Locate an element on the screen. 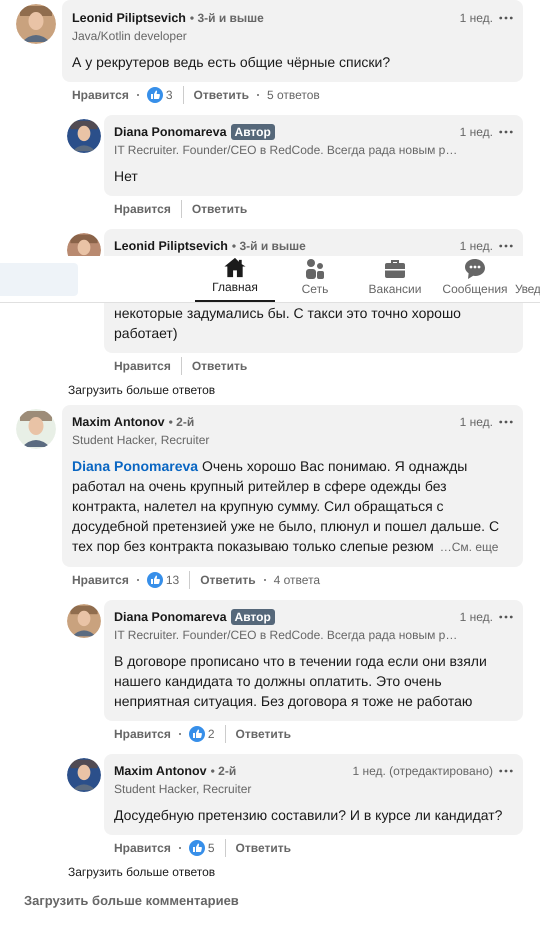 The height and width of the screenshot is (936, 540). nav-tab: Сообщения is located at coordinates (475, 279).